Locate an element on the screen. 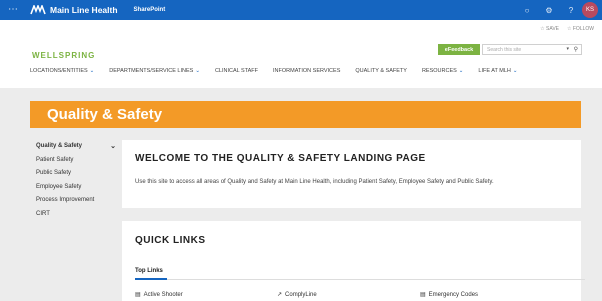 This screenshot has height=301, width=602. page-title: Quality & Safety is located at coordinates (105, 114).